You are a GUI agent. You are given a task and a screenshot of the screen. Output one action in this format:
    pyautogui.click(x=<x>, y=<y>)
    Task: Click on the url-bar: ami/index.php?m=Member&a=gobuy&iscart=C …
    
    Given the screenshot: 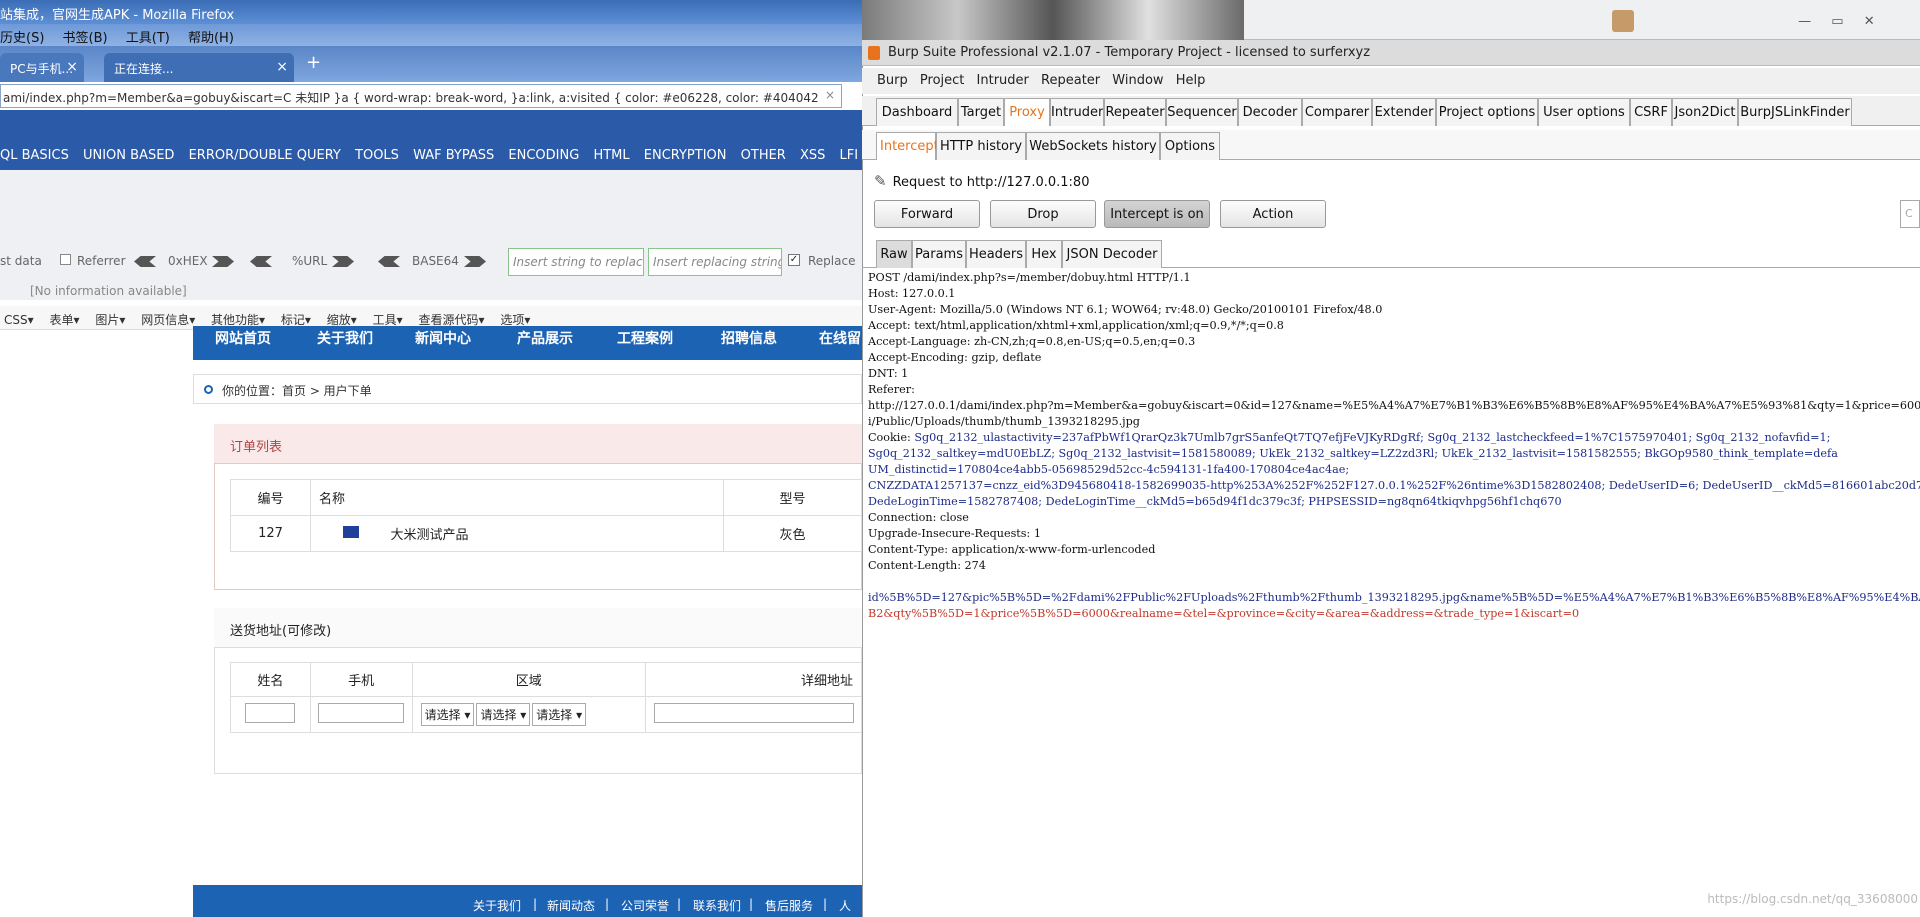 What is the action you would take?
    pyautogui.click(x=421, y=96)
    